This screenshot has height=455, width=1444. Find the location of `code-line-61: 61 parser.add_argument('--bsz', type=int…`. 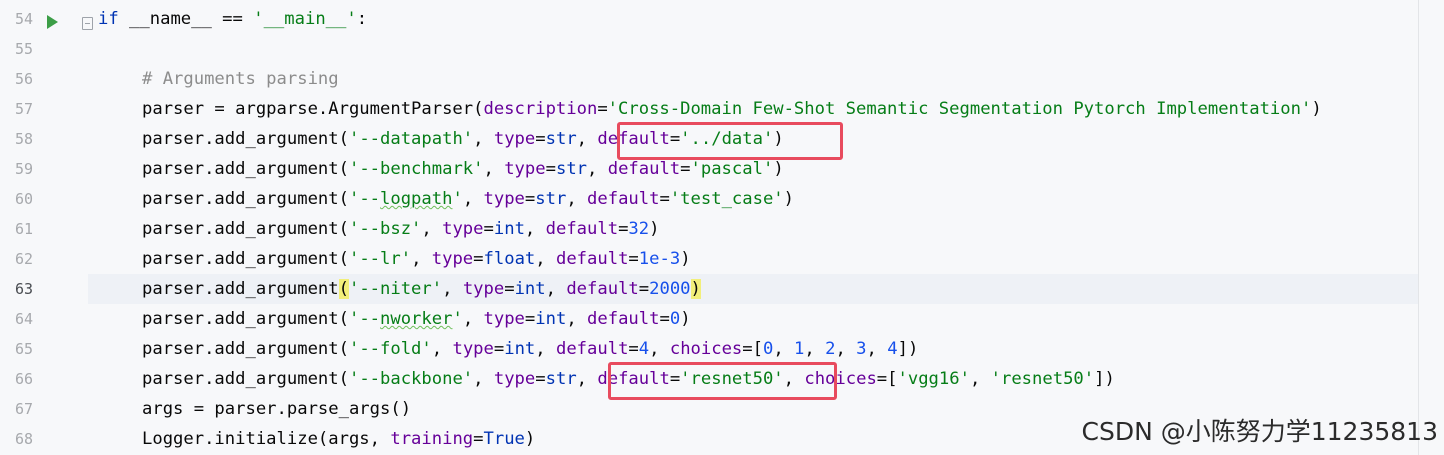

code-line-61: 61 parser.add_argument('--bsz', type=int… is located at coordinates (722, 229).